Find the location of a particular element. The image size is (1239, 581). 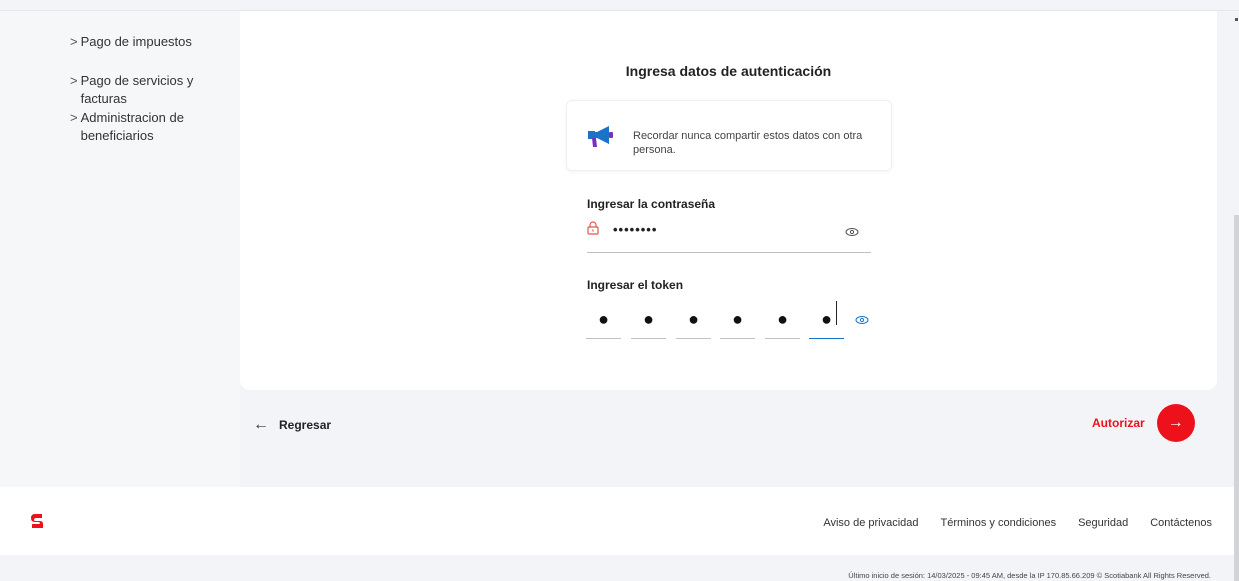

sidebar-item-label: Administracion de beneficiarios is located at coordinates (132, 126).